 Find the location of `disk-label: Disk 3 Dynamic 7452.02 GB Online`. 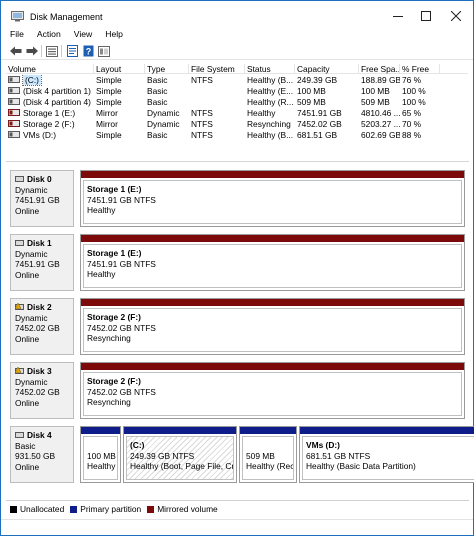

disk-label: Disk 3 Dynamic 7452.02 GB Online is located at coordinates (42, 390).